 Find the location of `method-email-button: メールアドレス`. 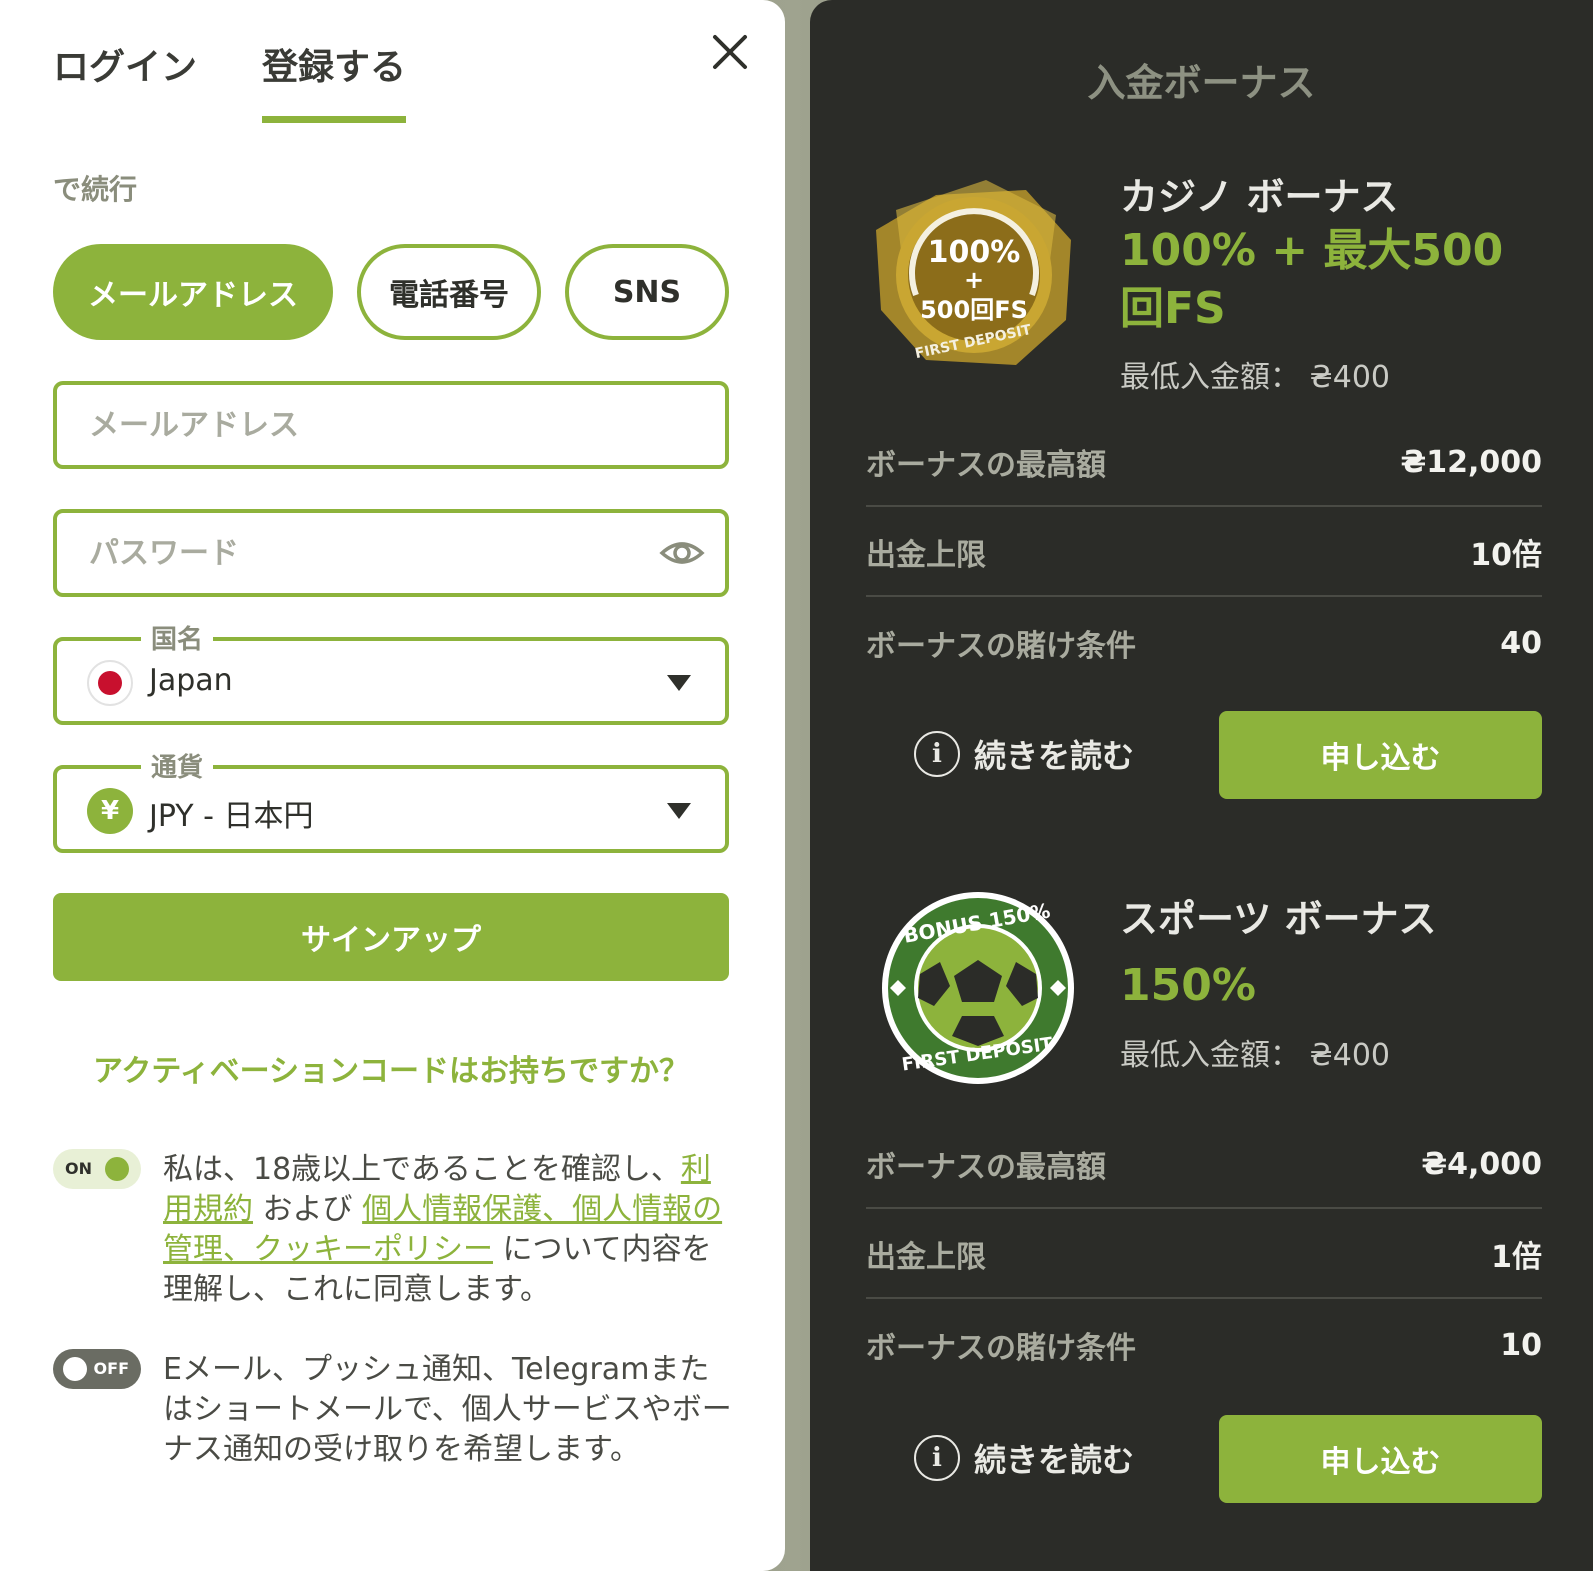

method-email-button: メールアドレス is located at coordinates (193, 292).